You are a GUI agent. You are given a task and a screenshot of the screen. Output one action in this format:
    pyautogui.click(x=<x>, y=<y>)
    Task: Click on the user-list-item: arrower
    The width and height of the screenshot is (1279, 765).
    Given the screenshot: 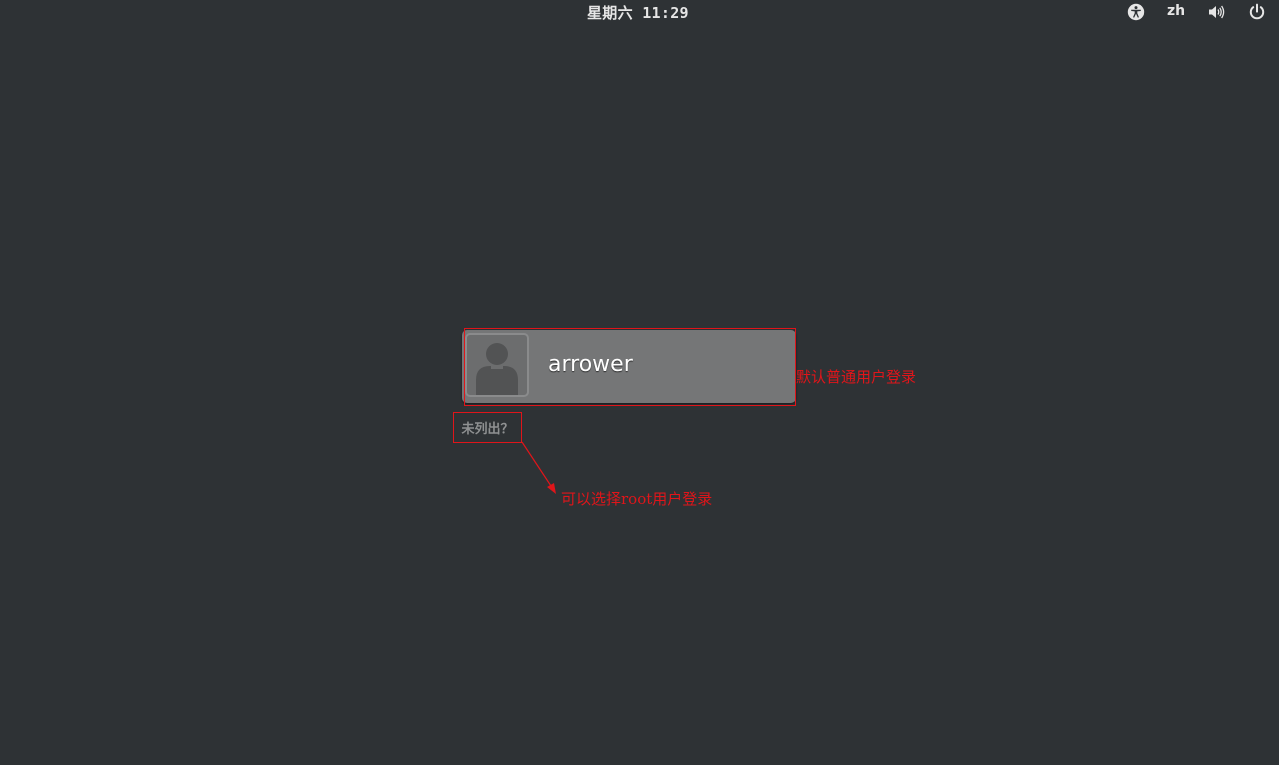 What is the action you would take?
    pyautogui.click(x=629, y=366)
    